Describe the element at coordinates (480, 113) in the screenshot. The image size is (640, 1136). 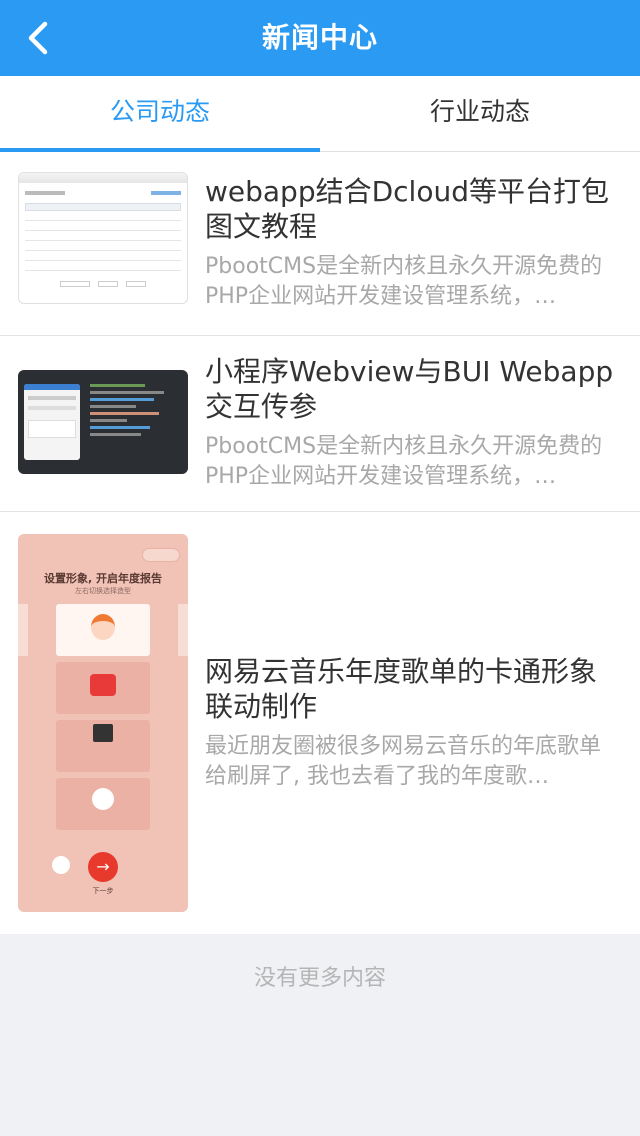
I see `tab-industry-news: 行业动态` at that location.